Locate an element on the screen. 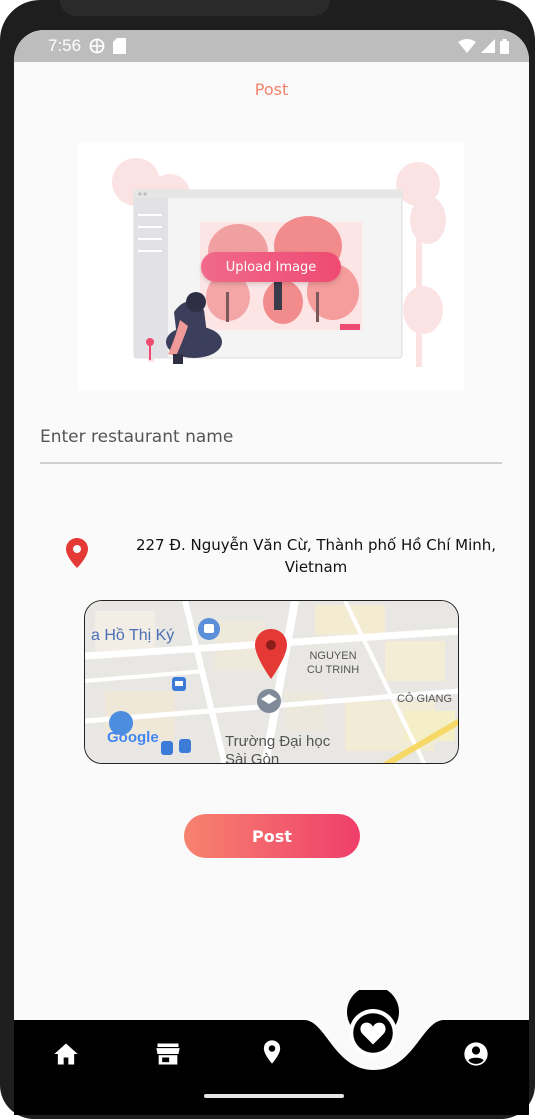  status-bar: 7:56 is located at coordinates (271, 46).